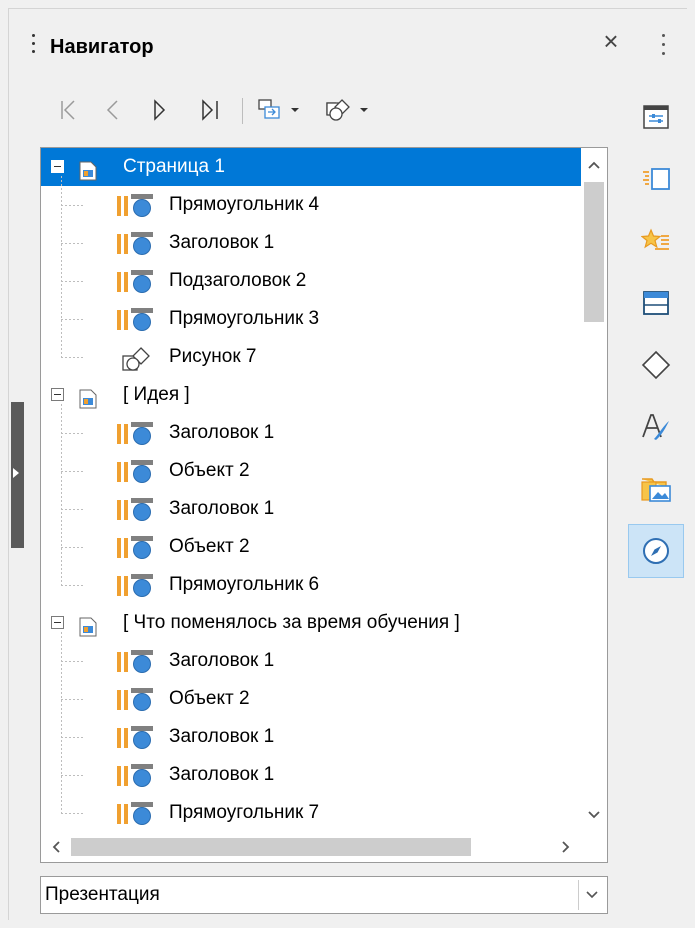  Describe the element at coordinates (311, 395) in the screenshot. I see `tree-page-item: [ Идея ]` at that location.